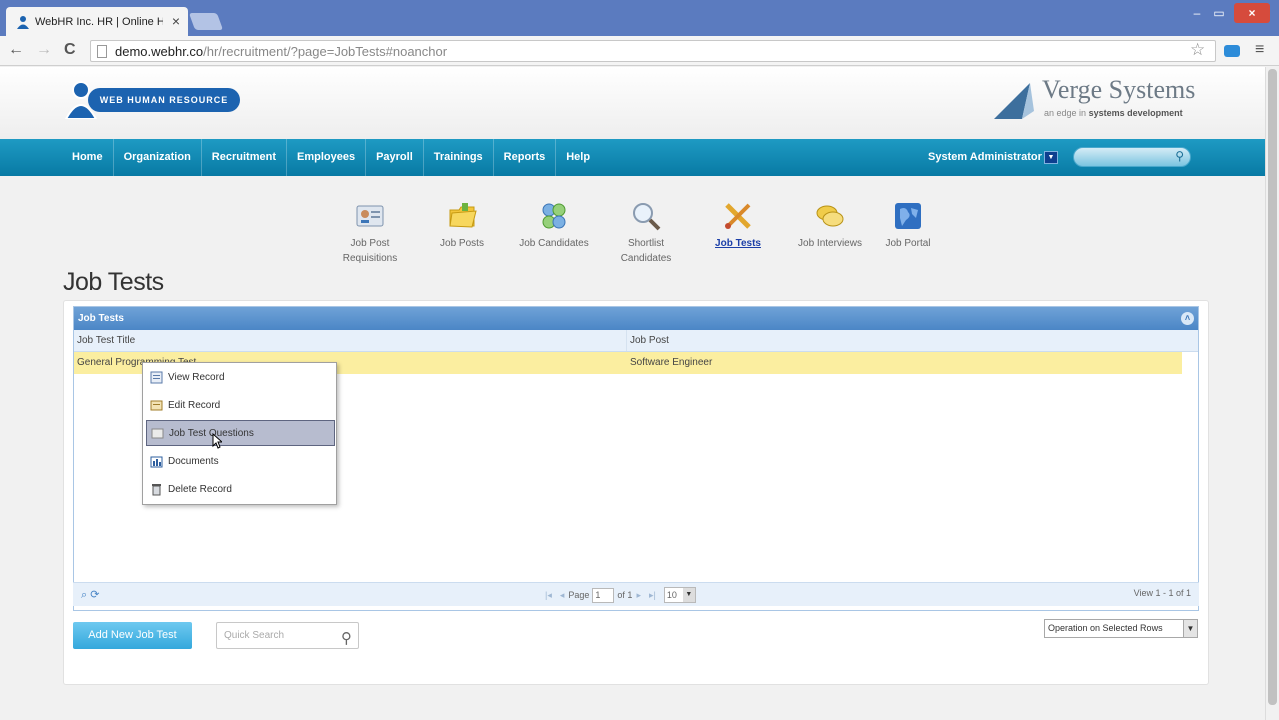  I want to click on menu-item-label: Documents, so click(193, 461).